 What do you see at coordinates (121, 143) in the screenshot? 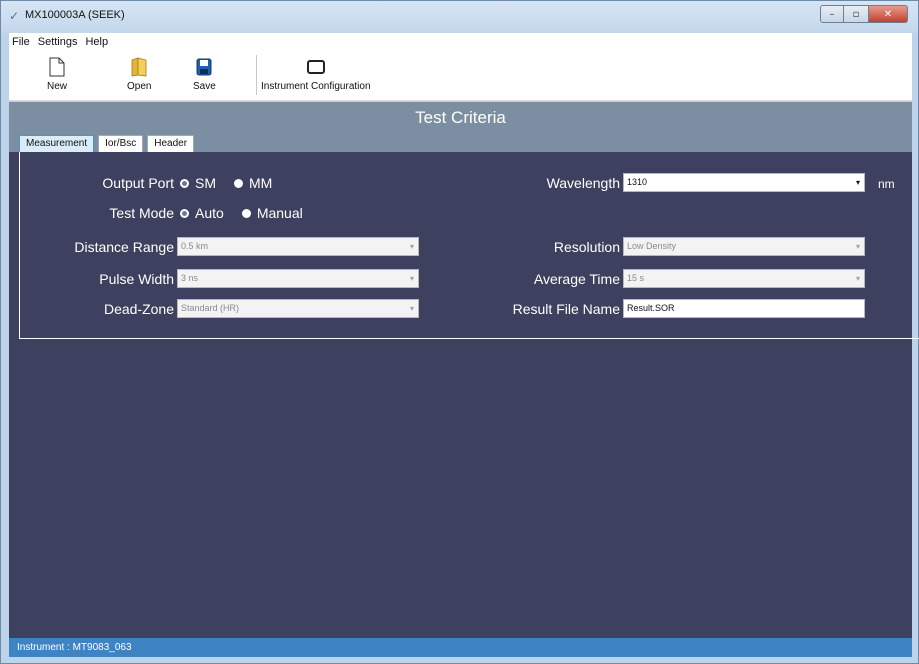
I see `tab-ior-bsc: Ior/Bsc` at bounding box center [121, 143].